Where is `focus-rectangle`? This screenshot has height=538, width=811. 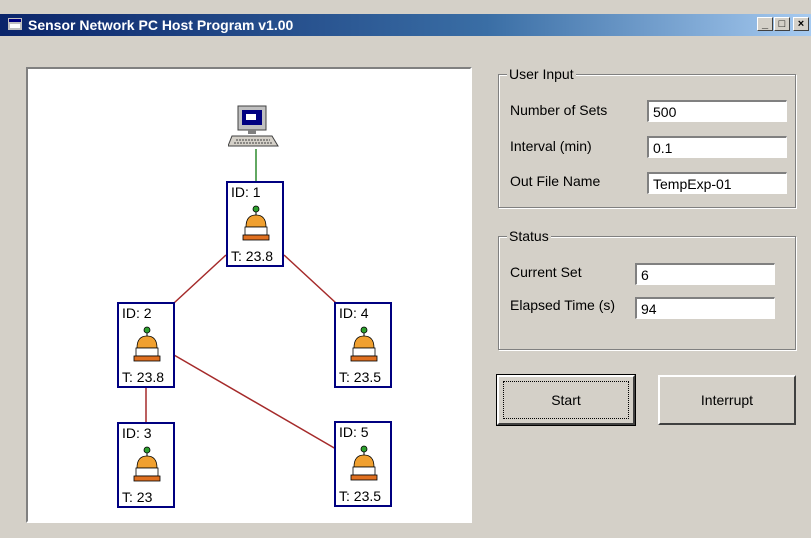
focus-rectangle is located at coordinates (566, 400).